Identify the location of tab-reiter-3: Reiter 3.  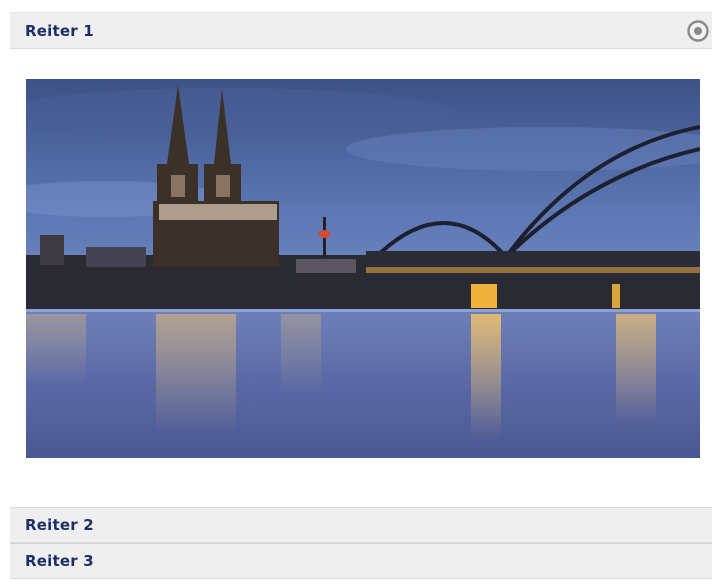
(361, 561).